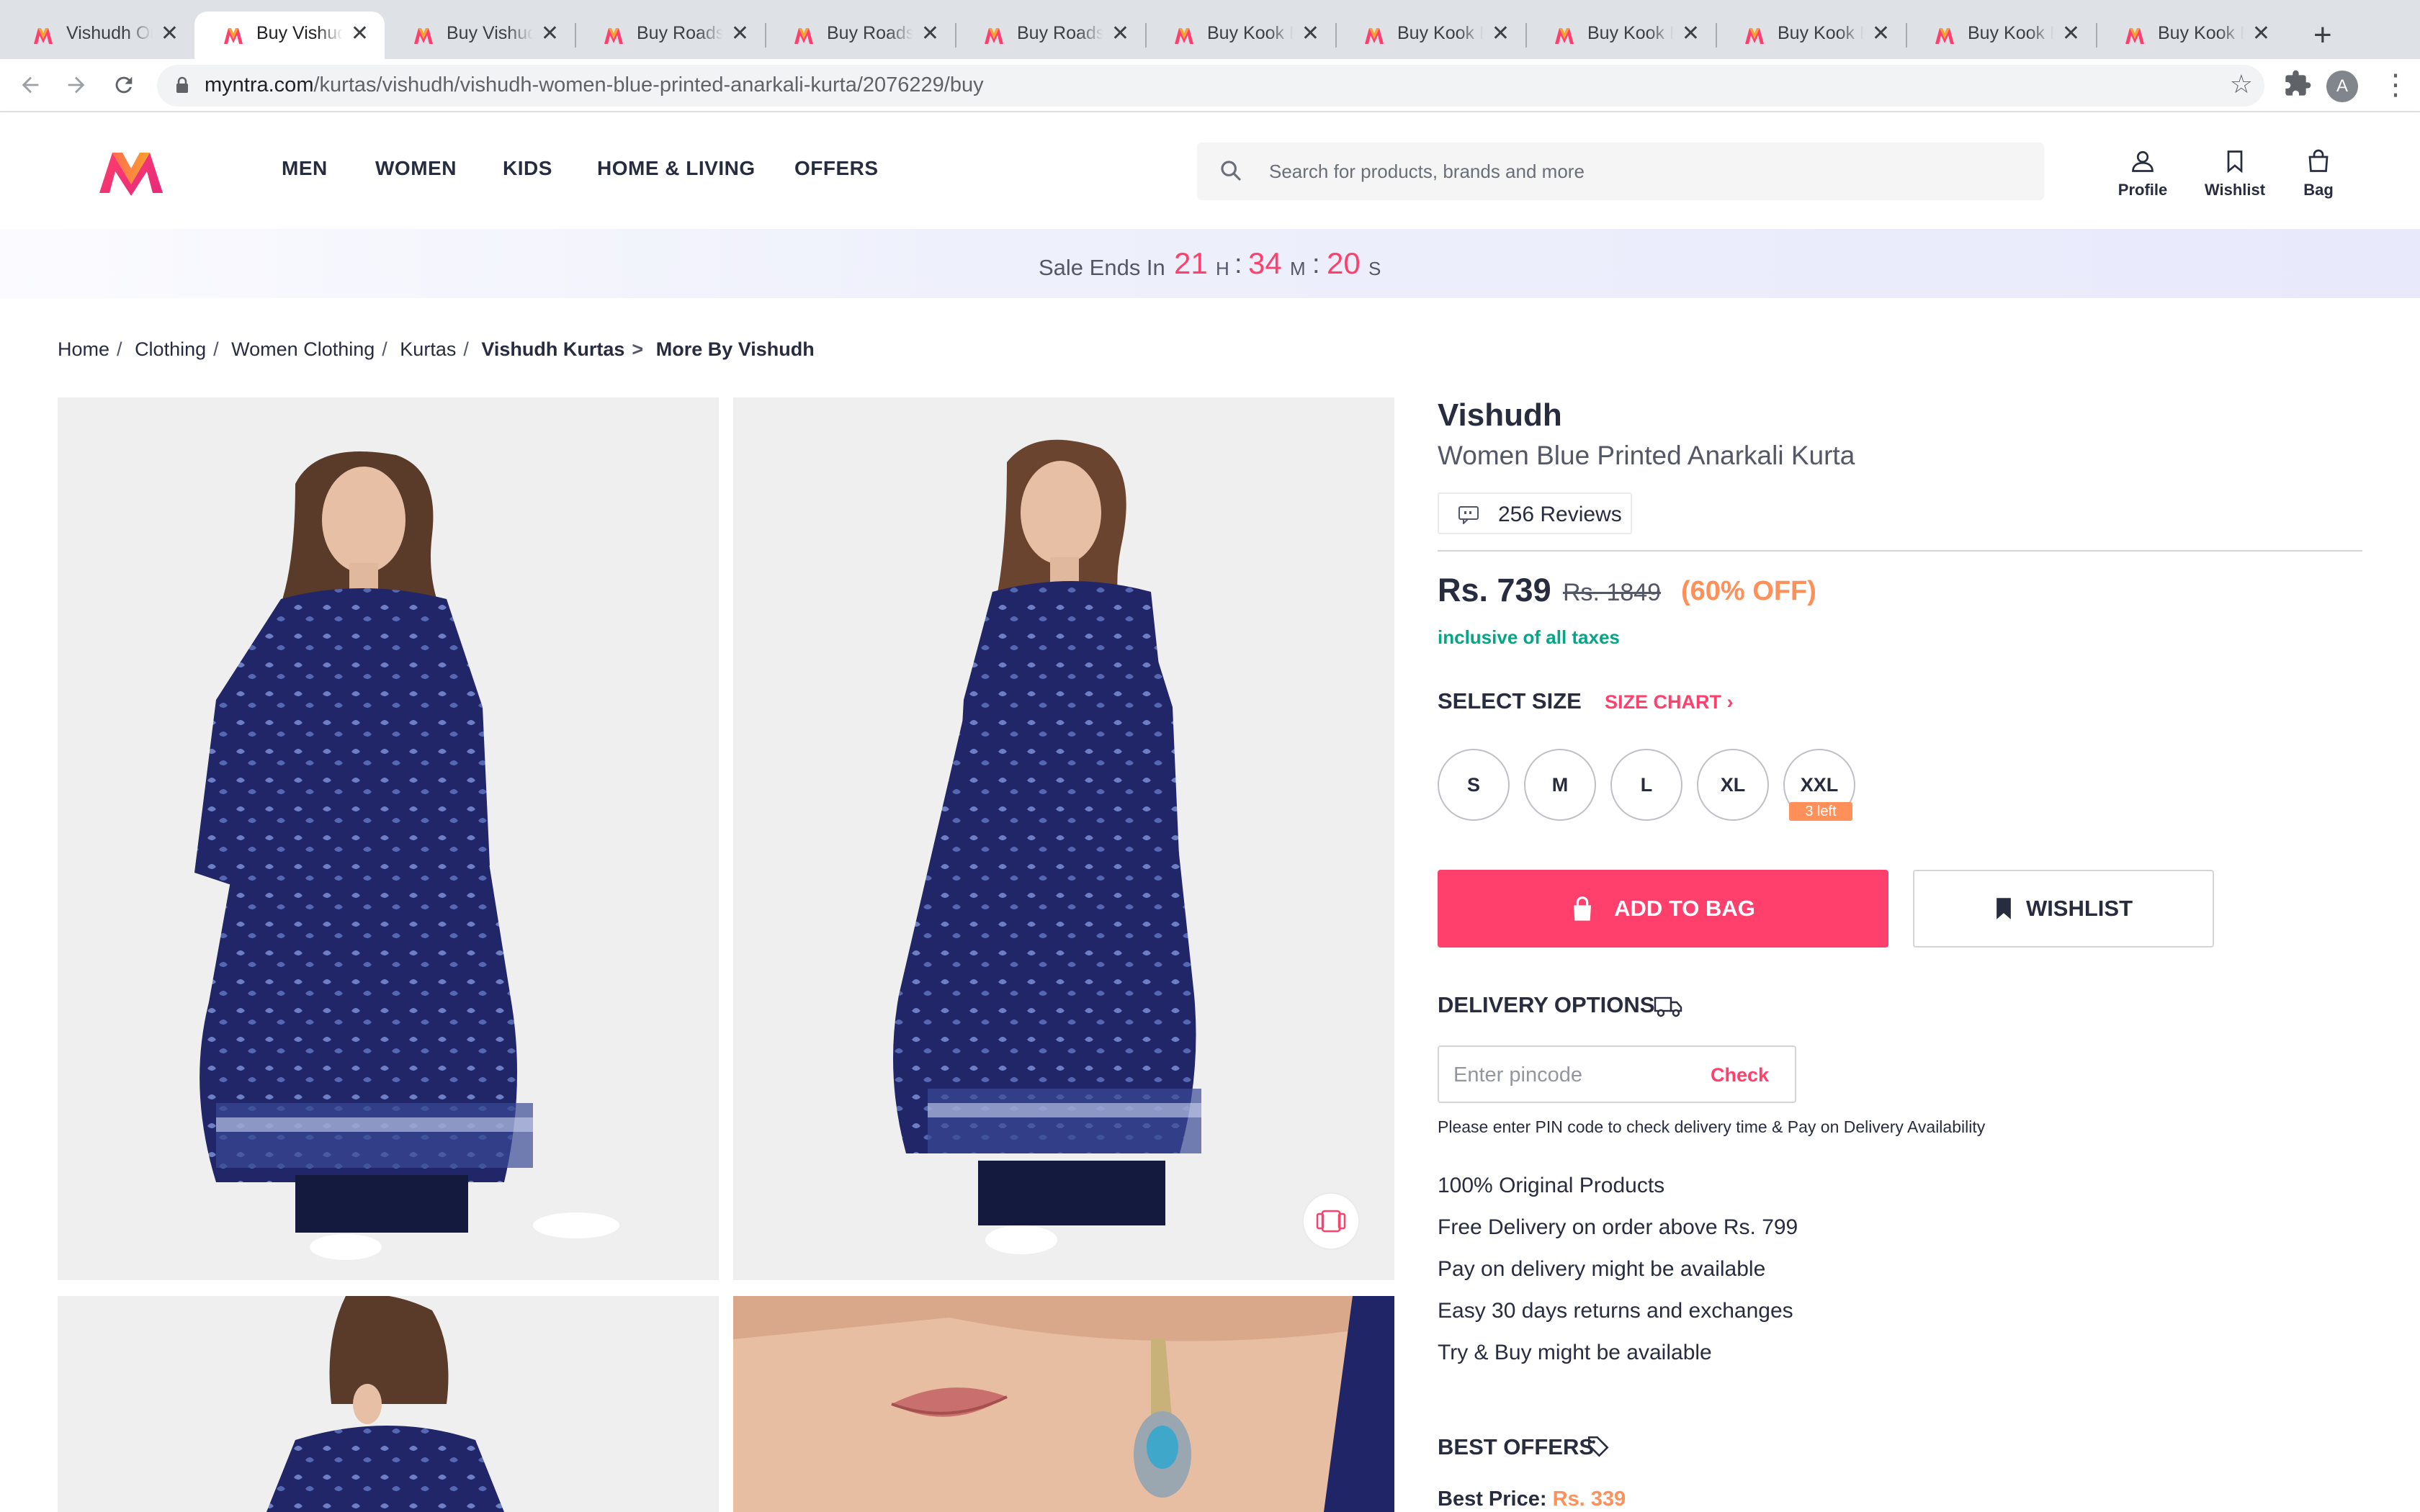 This screenshot has height=1512, width=2420. What do you see at coordinates (1646, 785) in the screenshot?
I see `size-l-button: L` at bounding box center [1646, 785].